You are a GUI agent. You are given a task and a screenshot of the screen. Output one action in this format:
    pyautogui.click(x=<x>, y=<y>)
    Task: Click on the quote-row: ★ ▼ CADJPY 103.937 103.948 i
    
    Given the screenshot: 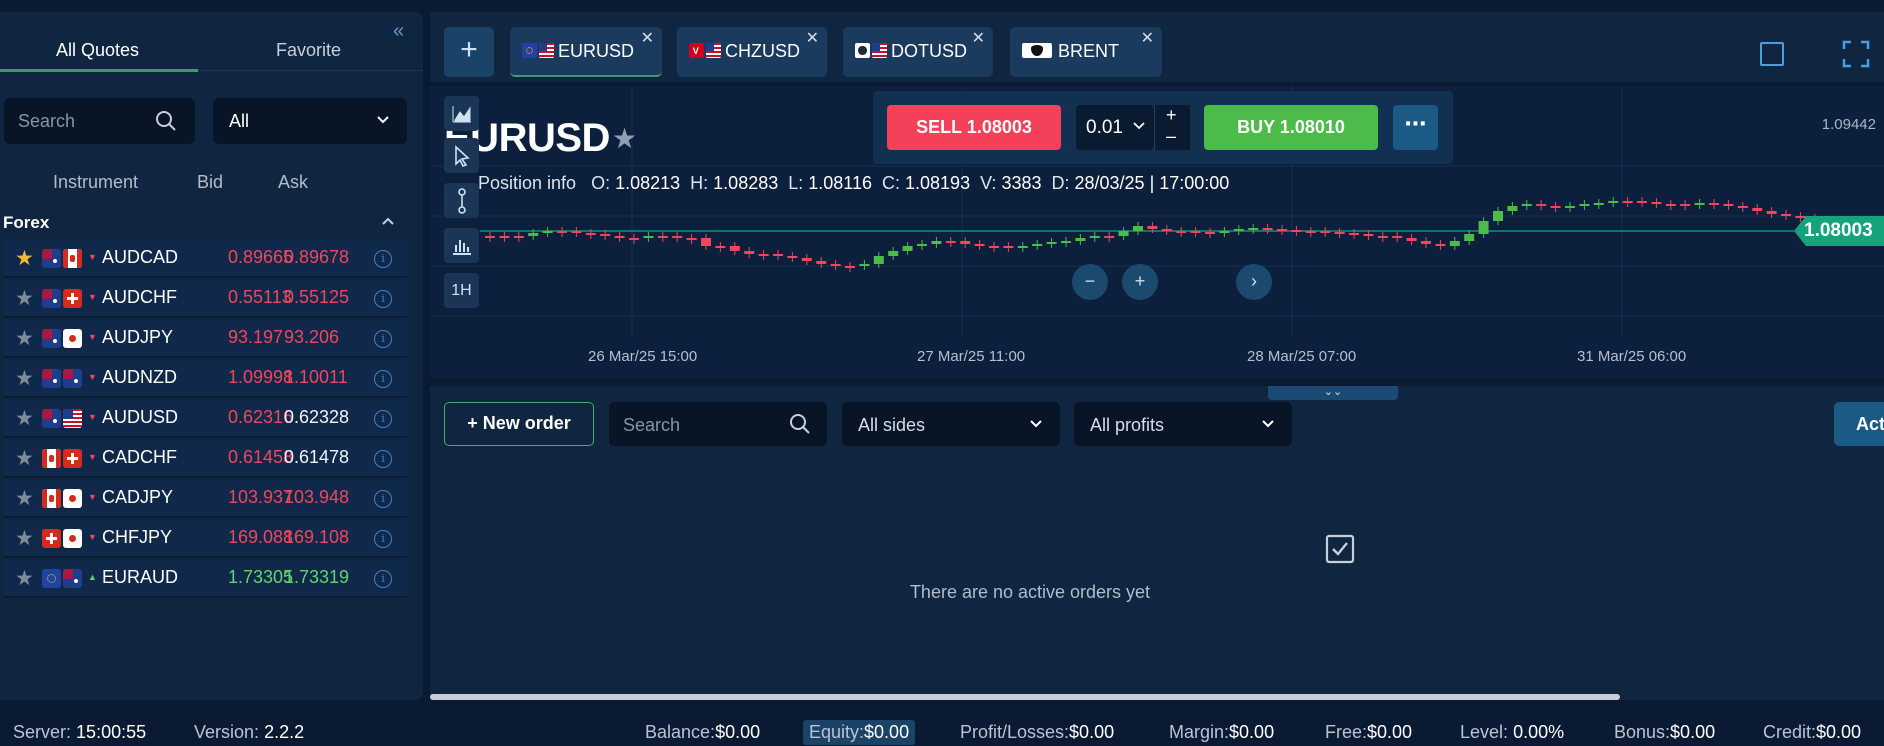 What is the action you would take?
    pyautogui.click(x=205, y=499)
    